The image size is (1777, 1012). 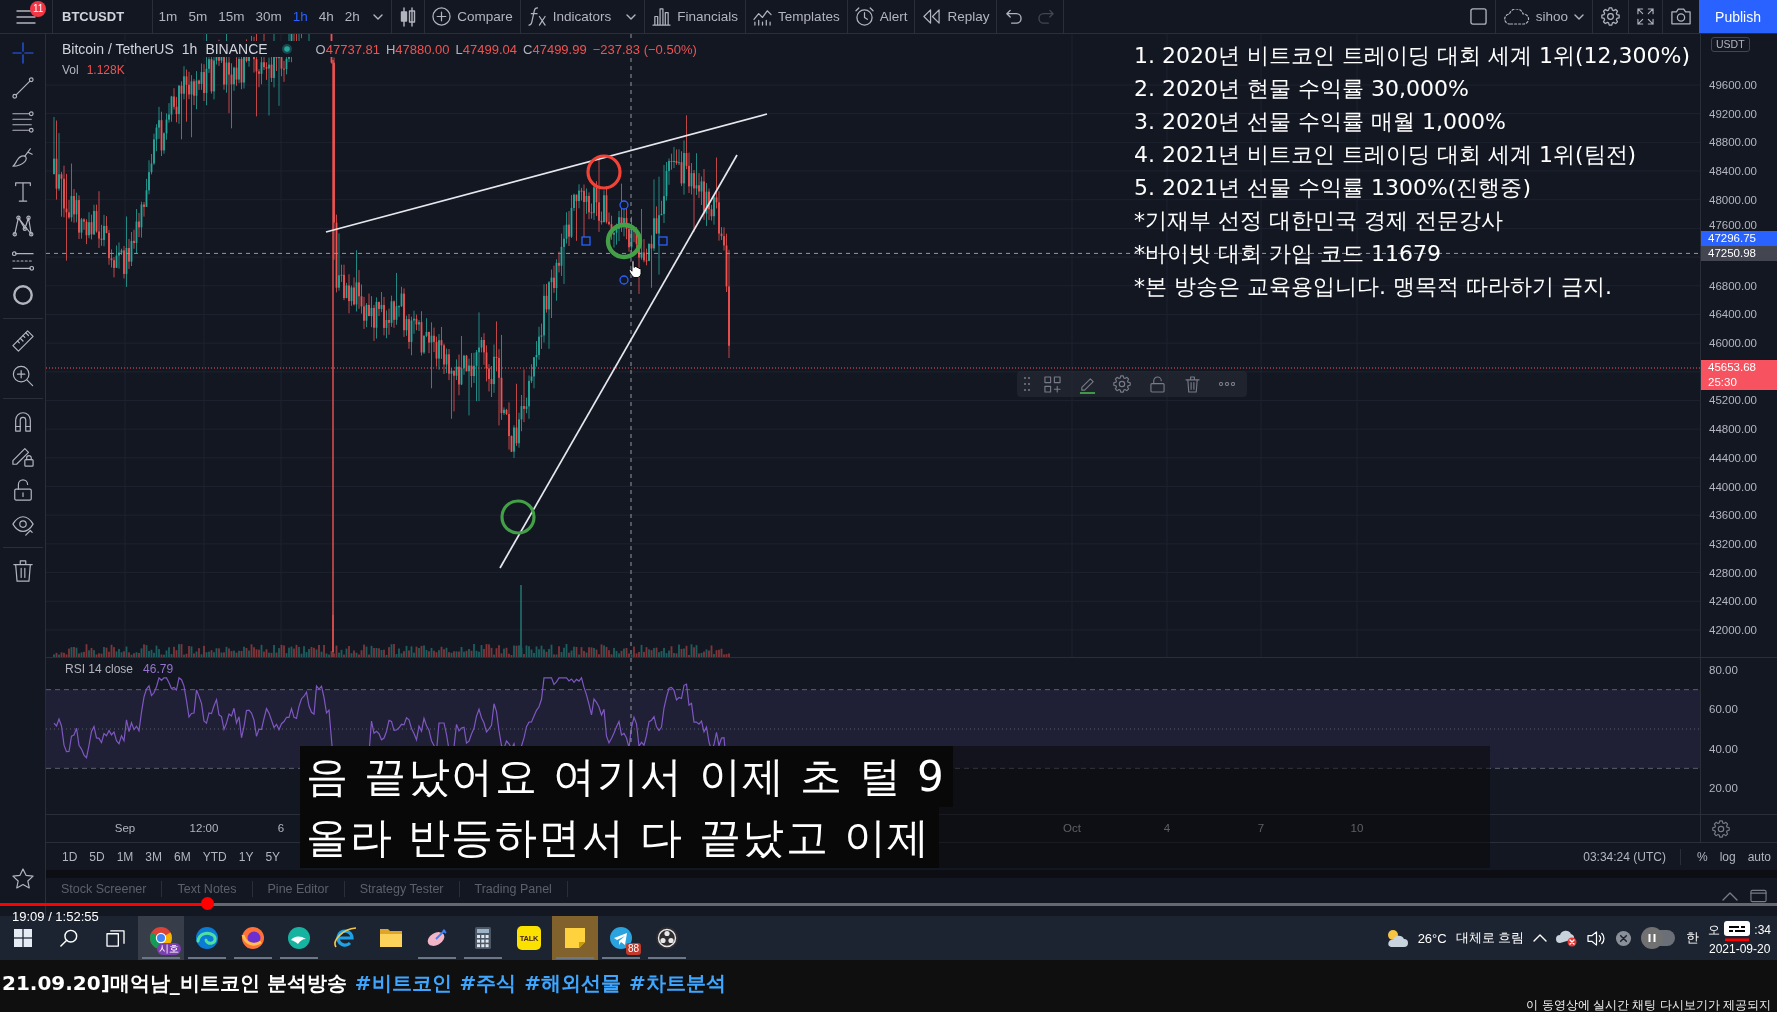 What do you see at coordinates (796, 16) in the screenshot?
I see `templates-button: Templates` at bounding box center [796, 16].